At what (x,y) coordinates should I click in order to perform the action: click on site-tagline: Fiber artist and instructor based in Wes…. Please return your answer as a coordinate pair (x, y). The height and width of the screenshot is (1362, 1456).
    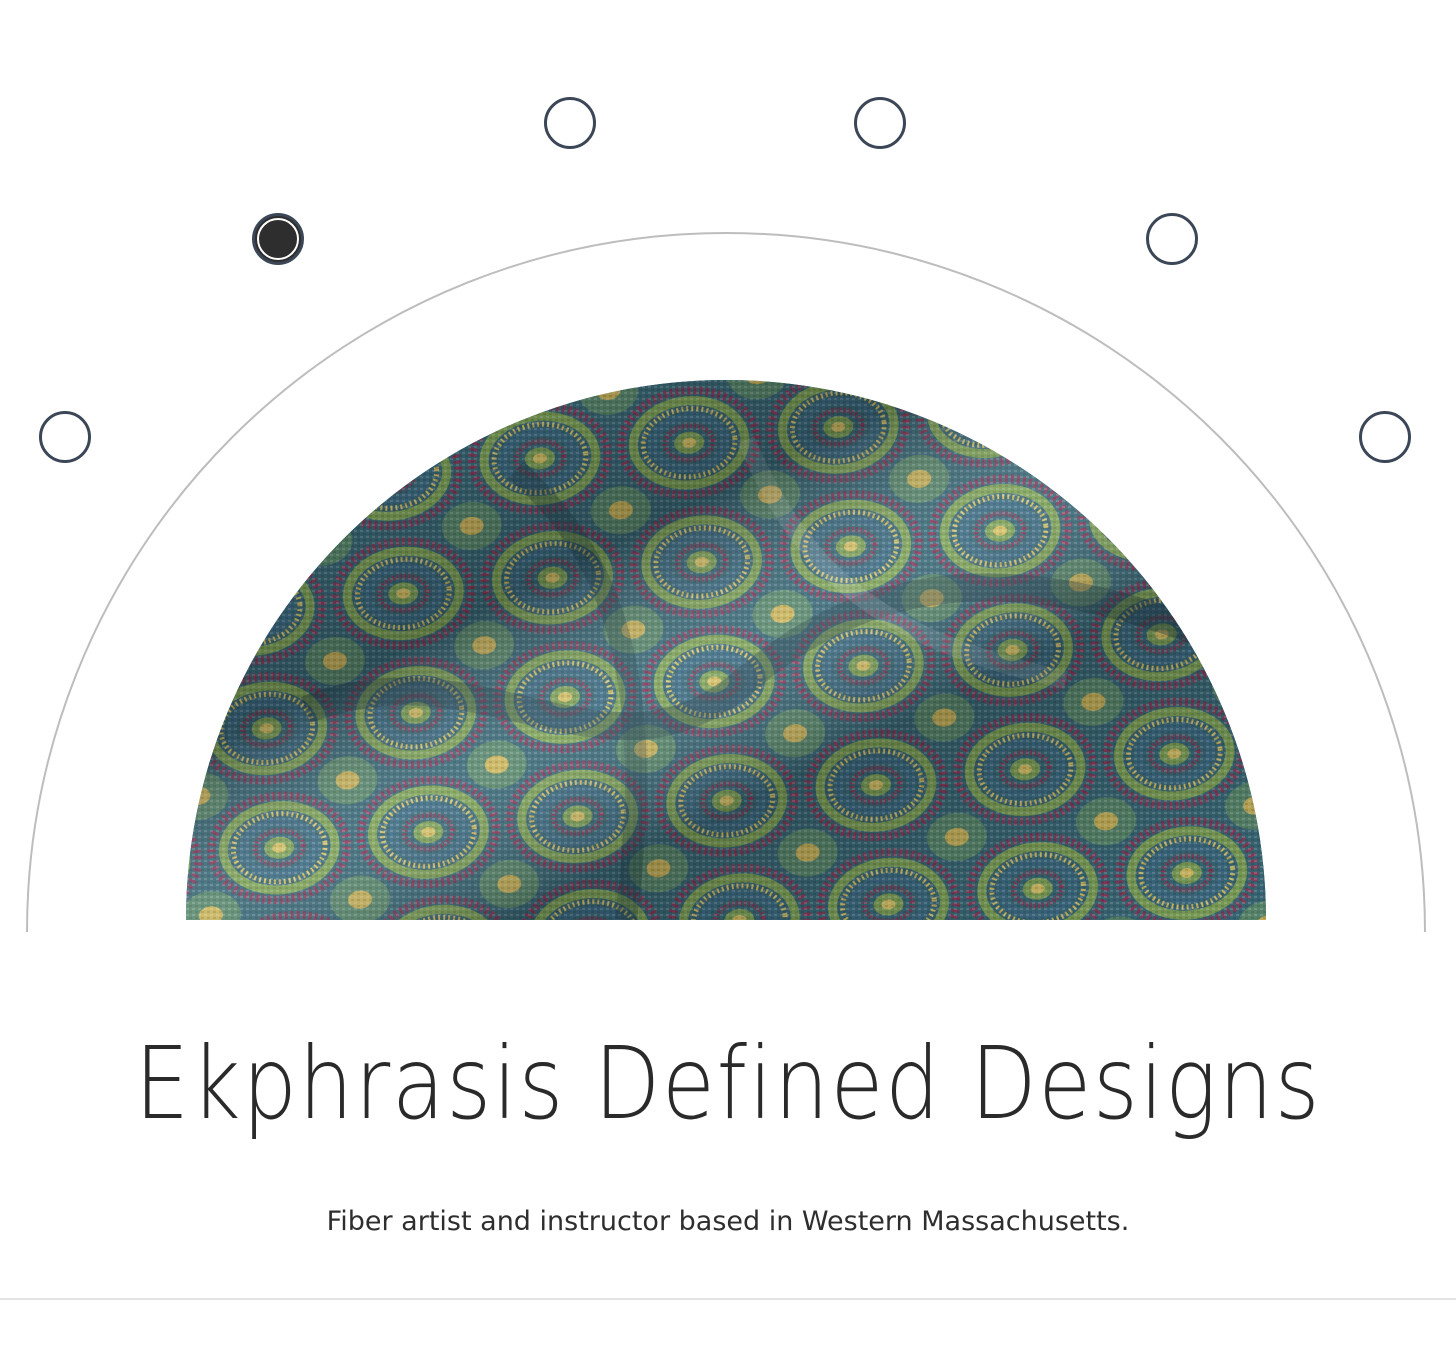
    Looking at the image, I should click on (728, 1221).